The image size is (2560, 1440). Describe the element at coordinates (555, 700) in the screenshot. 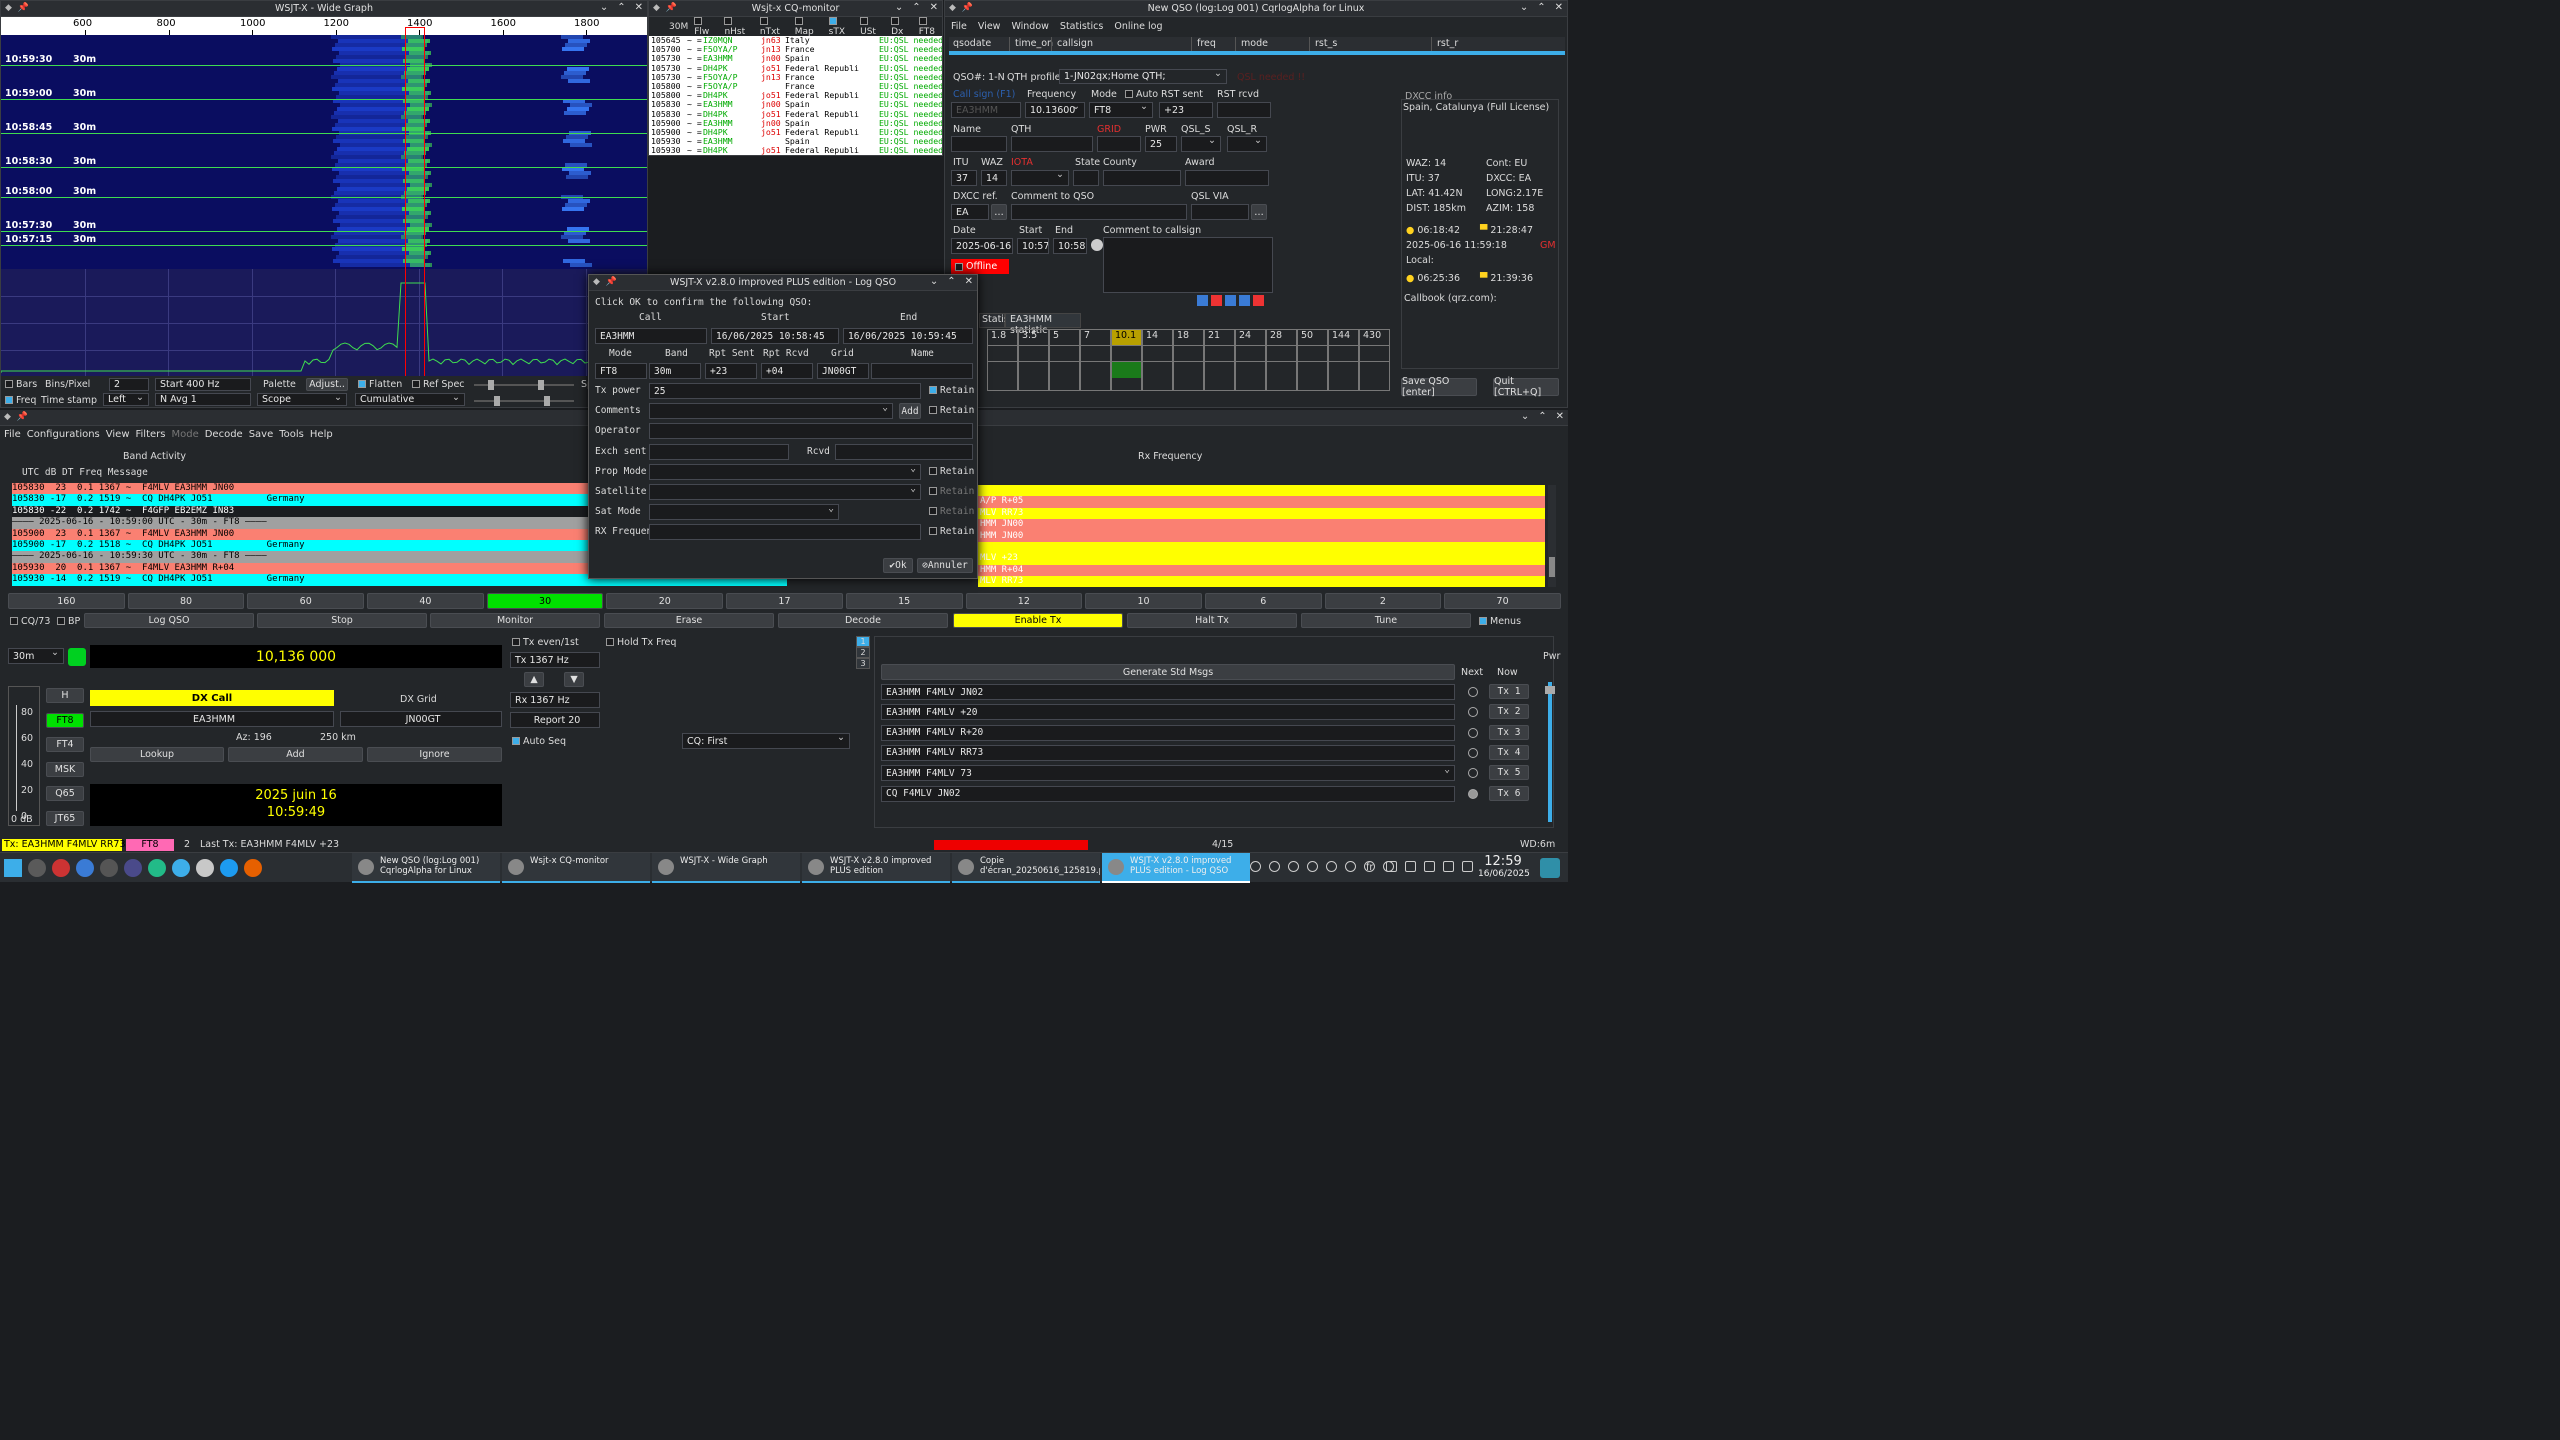

I see `rx-frequency-spinbox: Rx 1367 Hz` at that location.